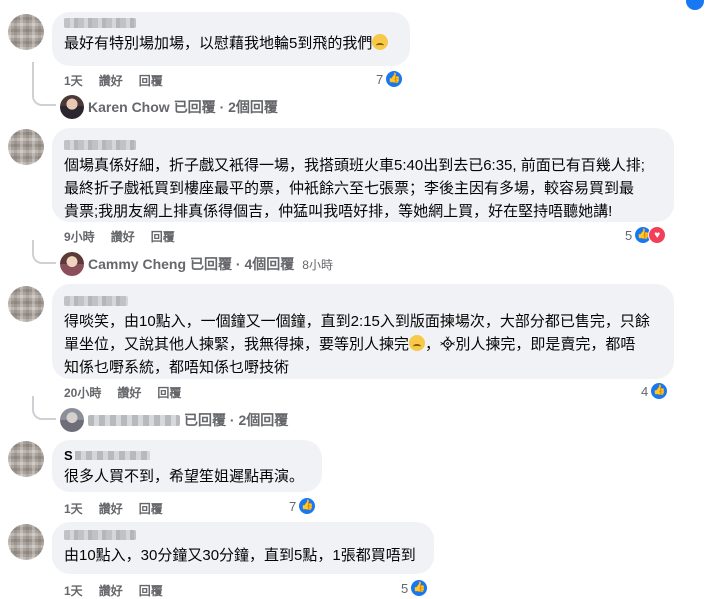 Image resolution: width=711 pixels, height=599 pixels. What do you see at coordinates (695, 5) in the screenshot?
I see `like-icon-partial` at bounding box center [695, 5].